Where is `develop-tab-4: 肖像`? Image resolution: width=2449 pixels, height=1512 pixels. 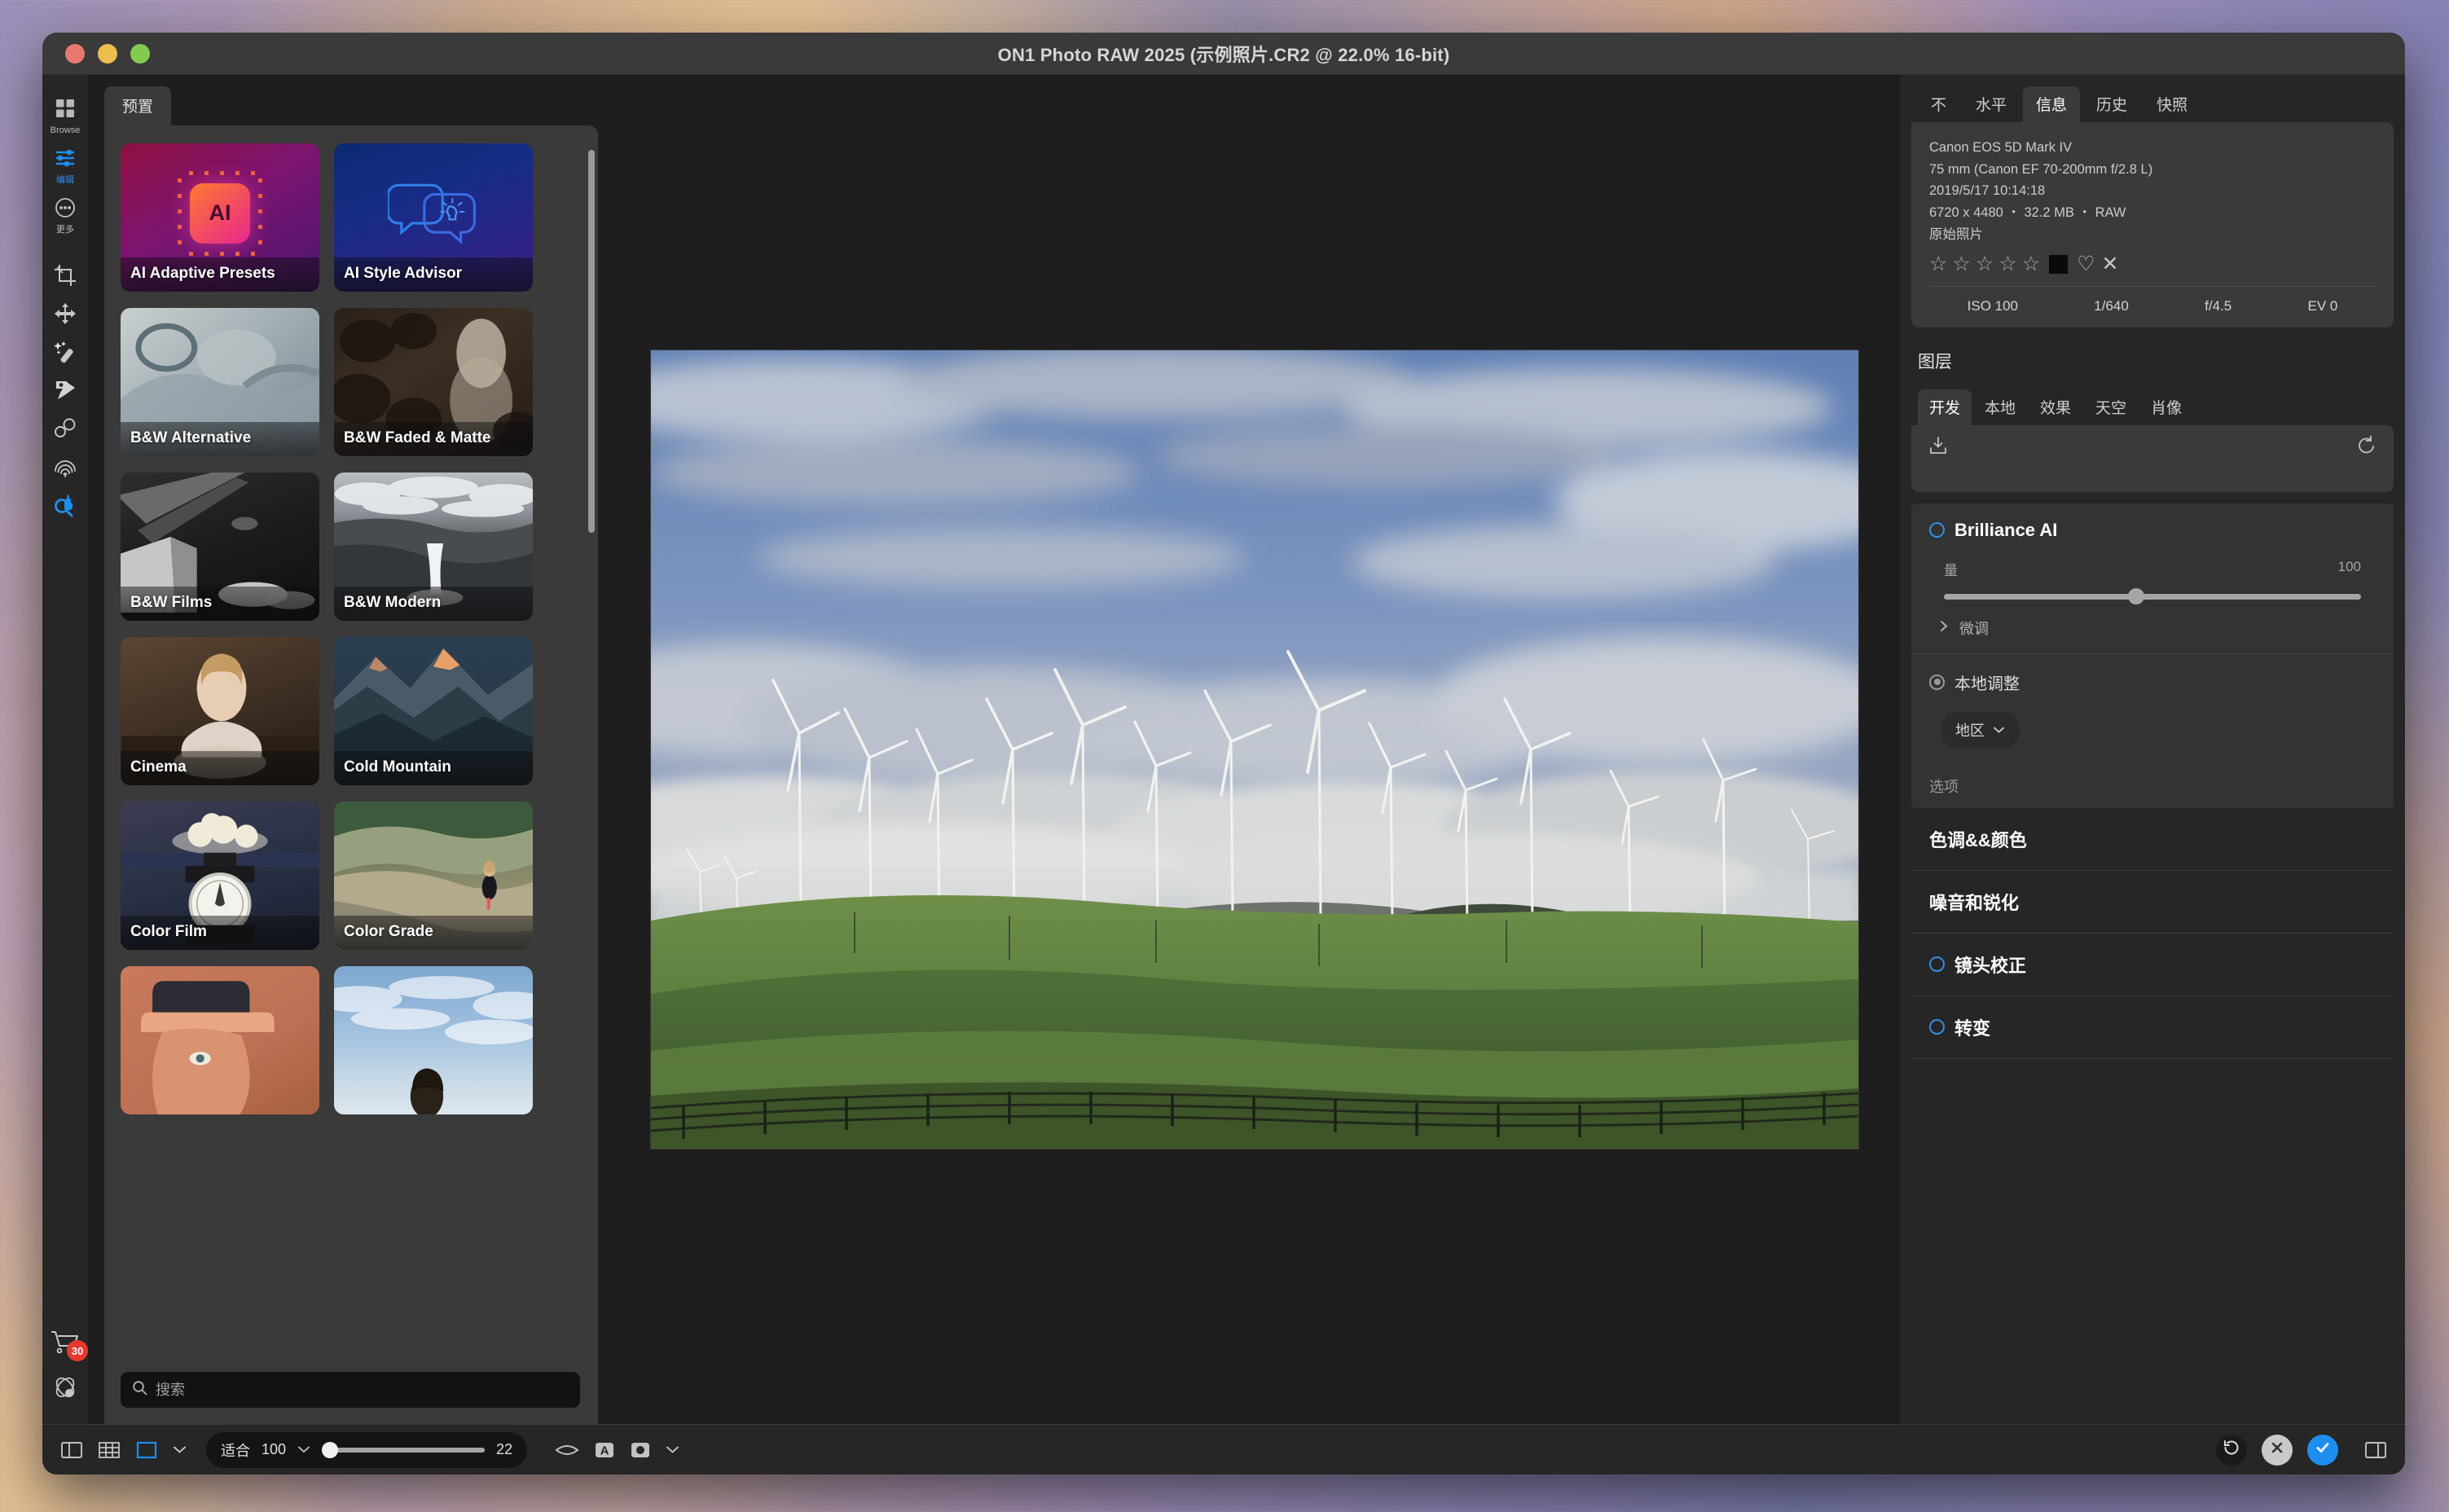 develop-tab-4: 肖像 is located at coordinates (2166, 407).